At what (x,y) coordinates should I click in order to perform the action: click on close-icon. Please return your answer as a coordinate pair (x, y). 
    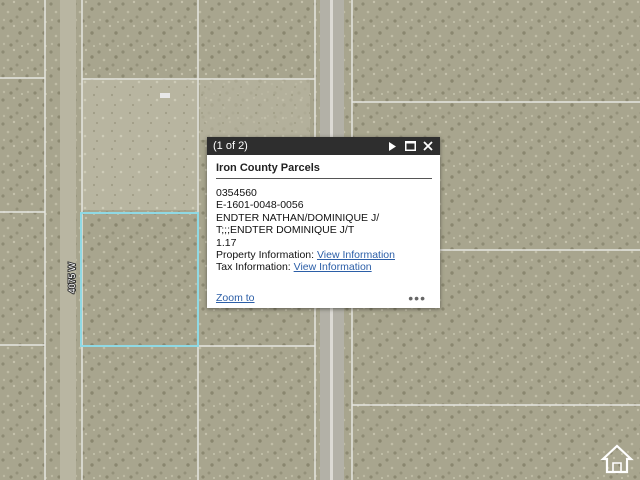
    Looking at the image, I should click on (428, 146).